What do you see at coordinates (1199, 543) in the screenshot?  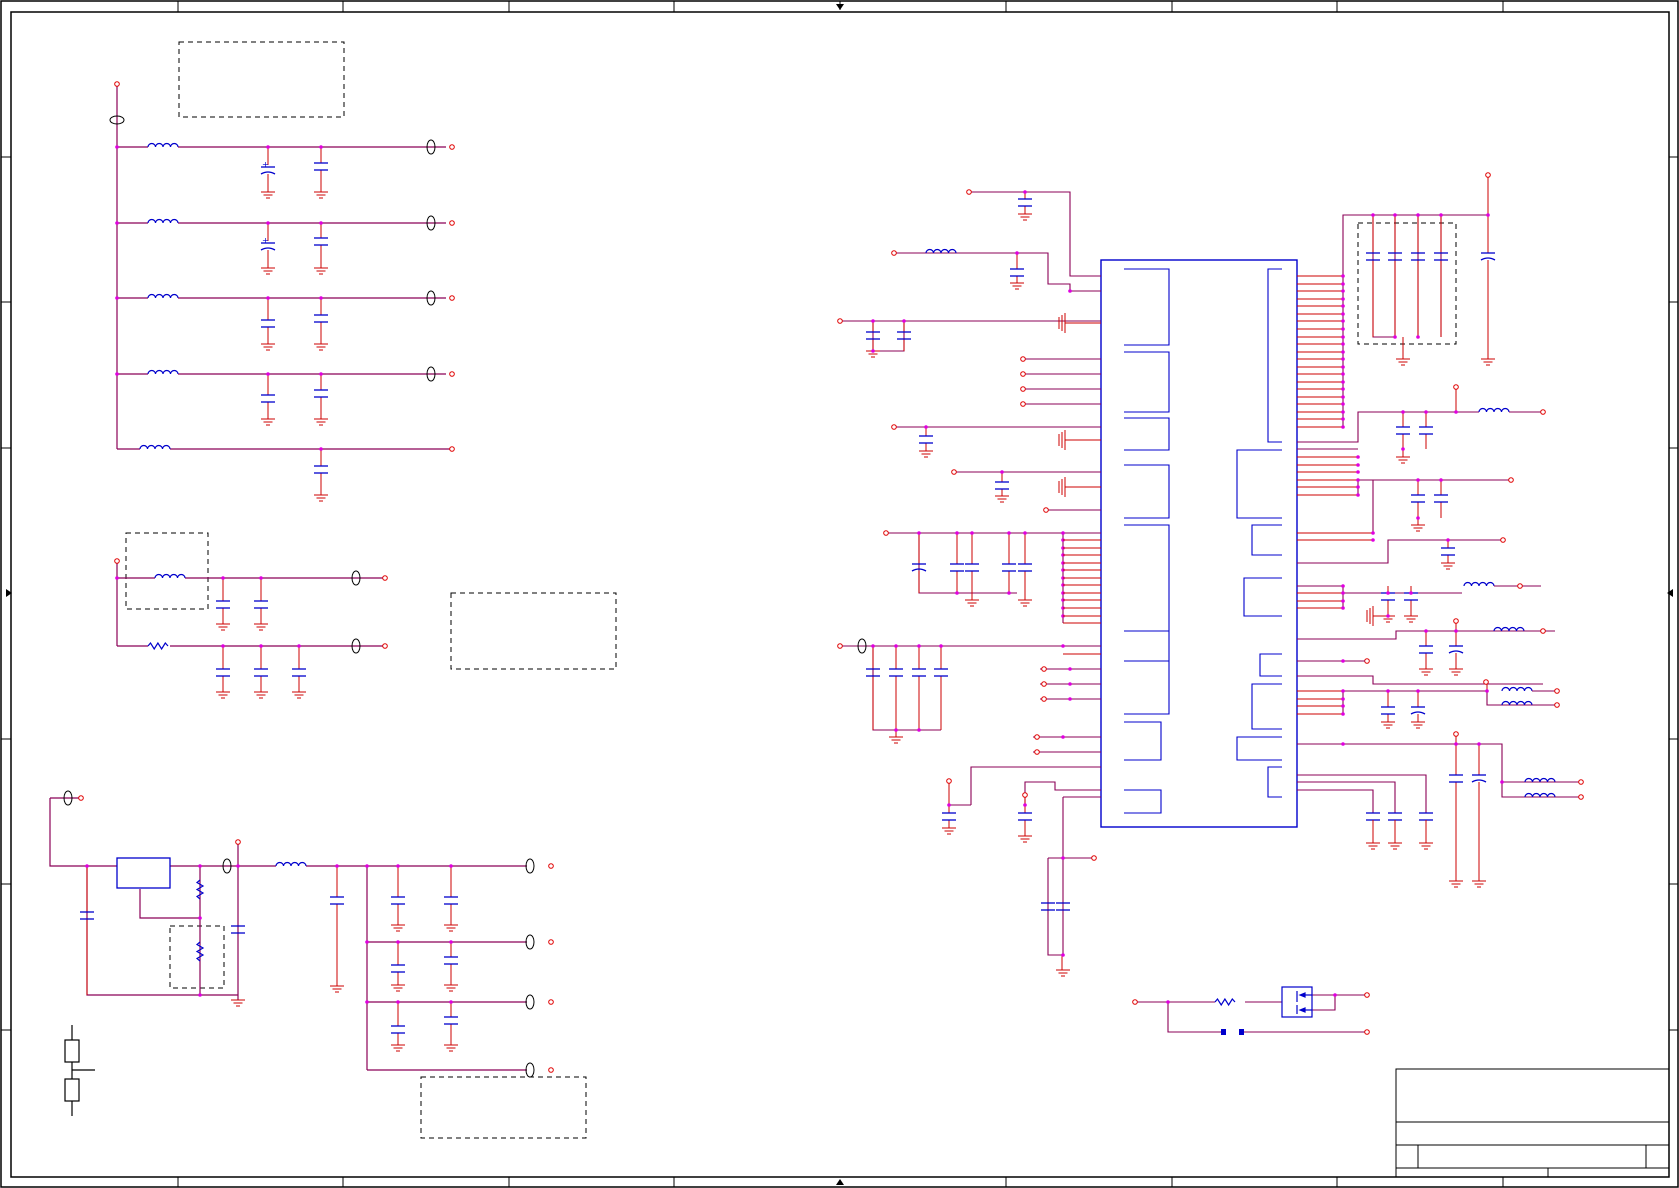 I see `main-ic` at bounding box center [1199, 543].